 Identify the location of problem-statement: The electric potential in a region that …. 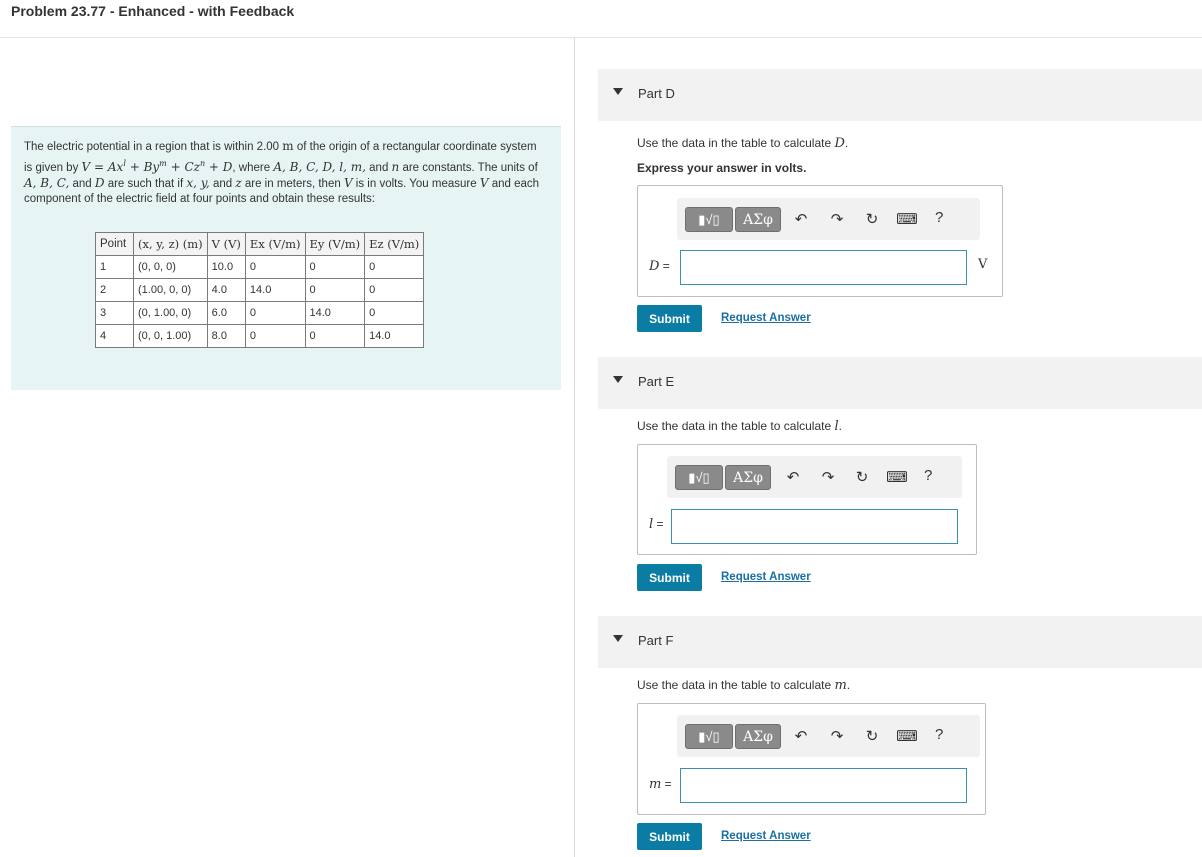
(286, 258).